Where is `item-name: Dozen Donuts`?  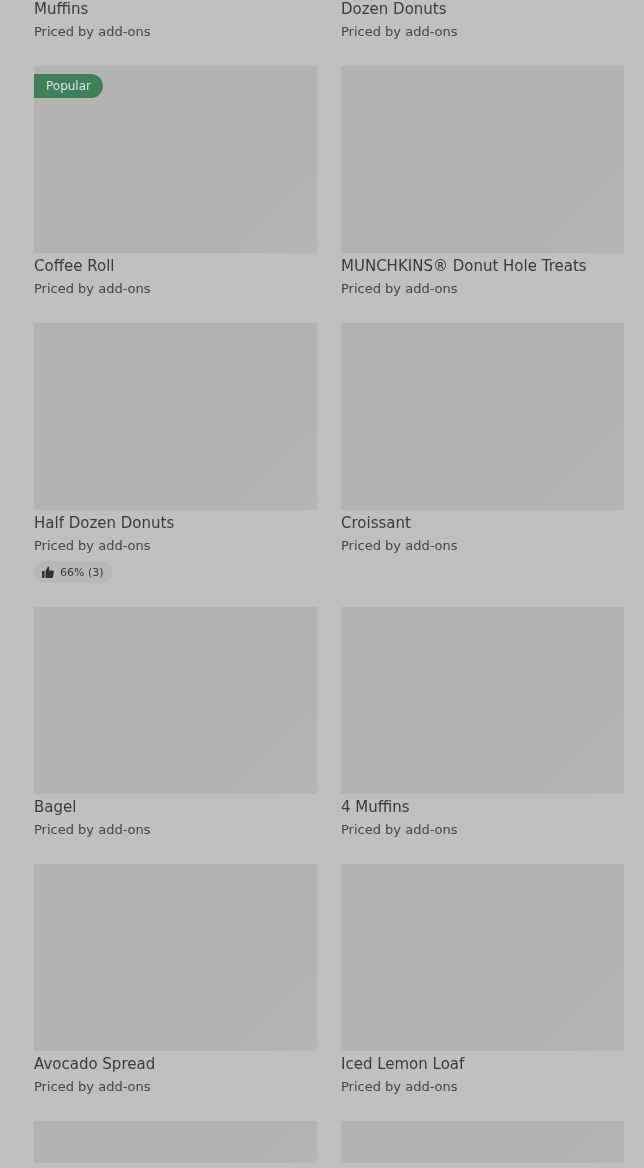
item-name: Dozen Donuts is located at coordinates (394, 10).